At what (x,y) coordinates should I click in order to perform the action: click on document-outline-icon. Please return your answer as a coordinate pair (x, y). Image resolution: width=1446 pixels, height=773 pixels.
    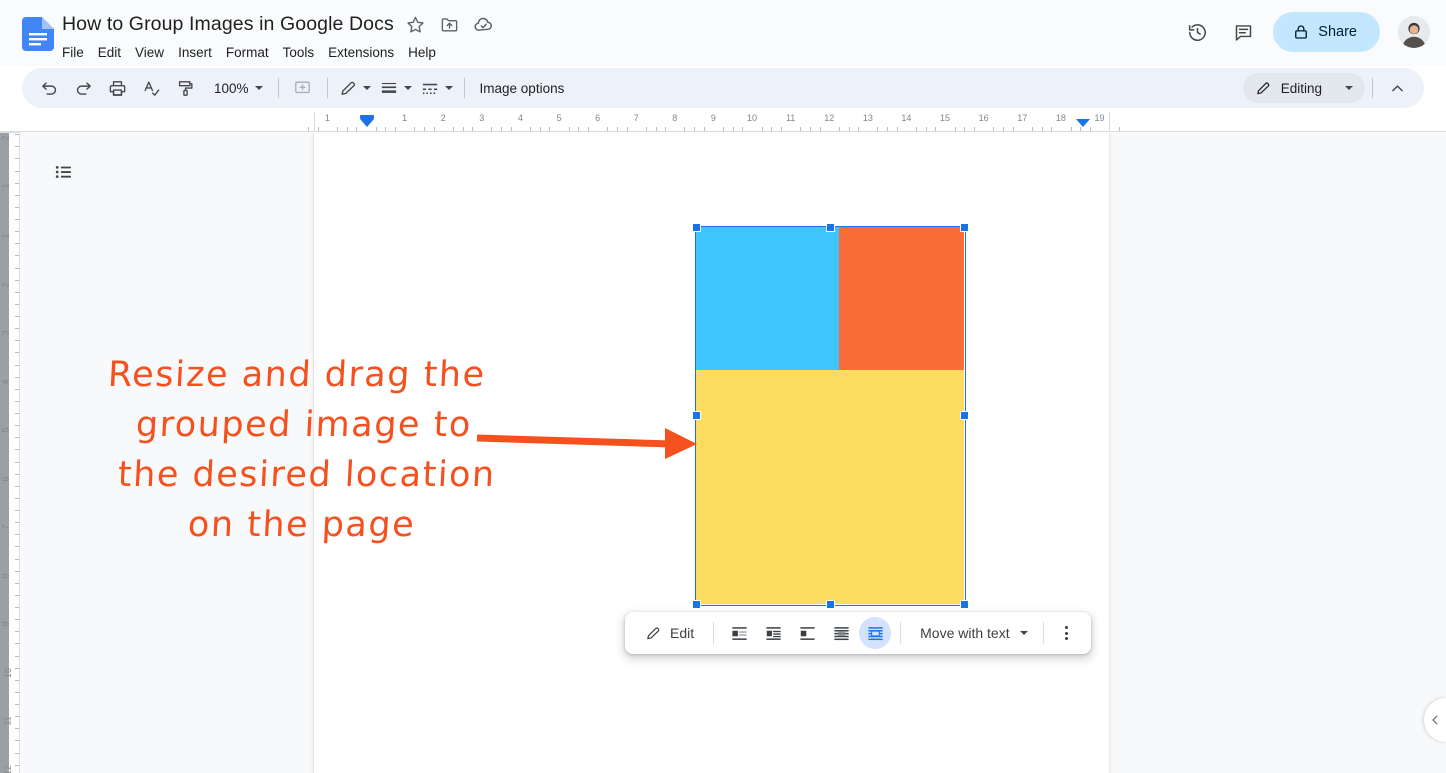
    Looking at the image, I should click on (64, 172).